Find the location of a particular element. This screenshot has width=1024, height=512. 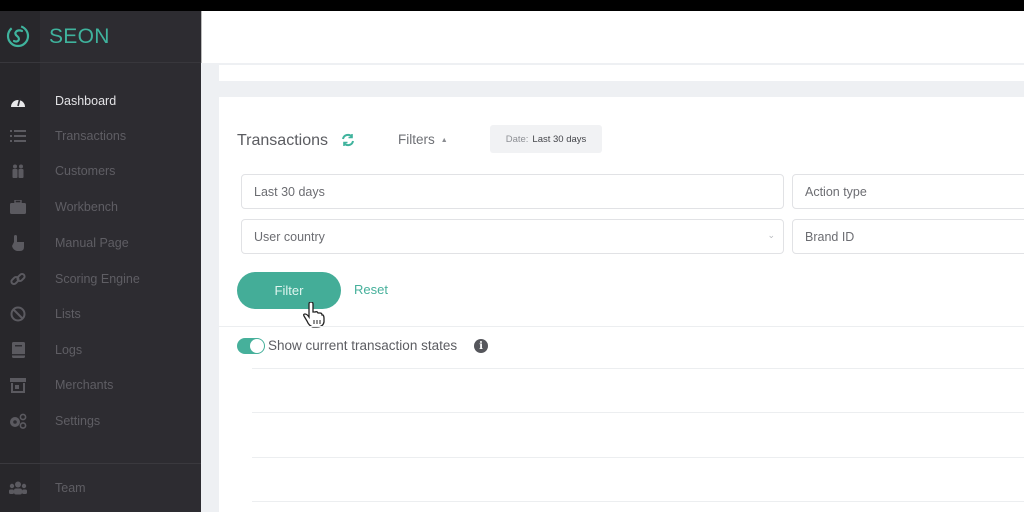

filters-toggle: Filters ▲ is located at coordinates (423, 139).